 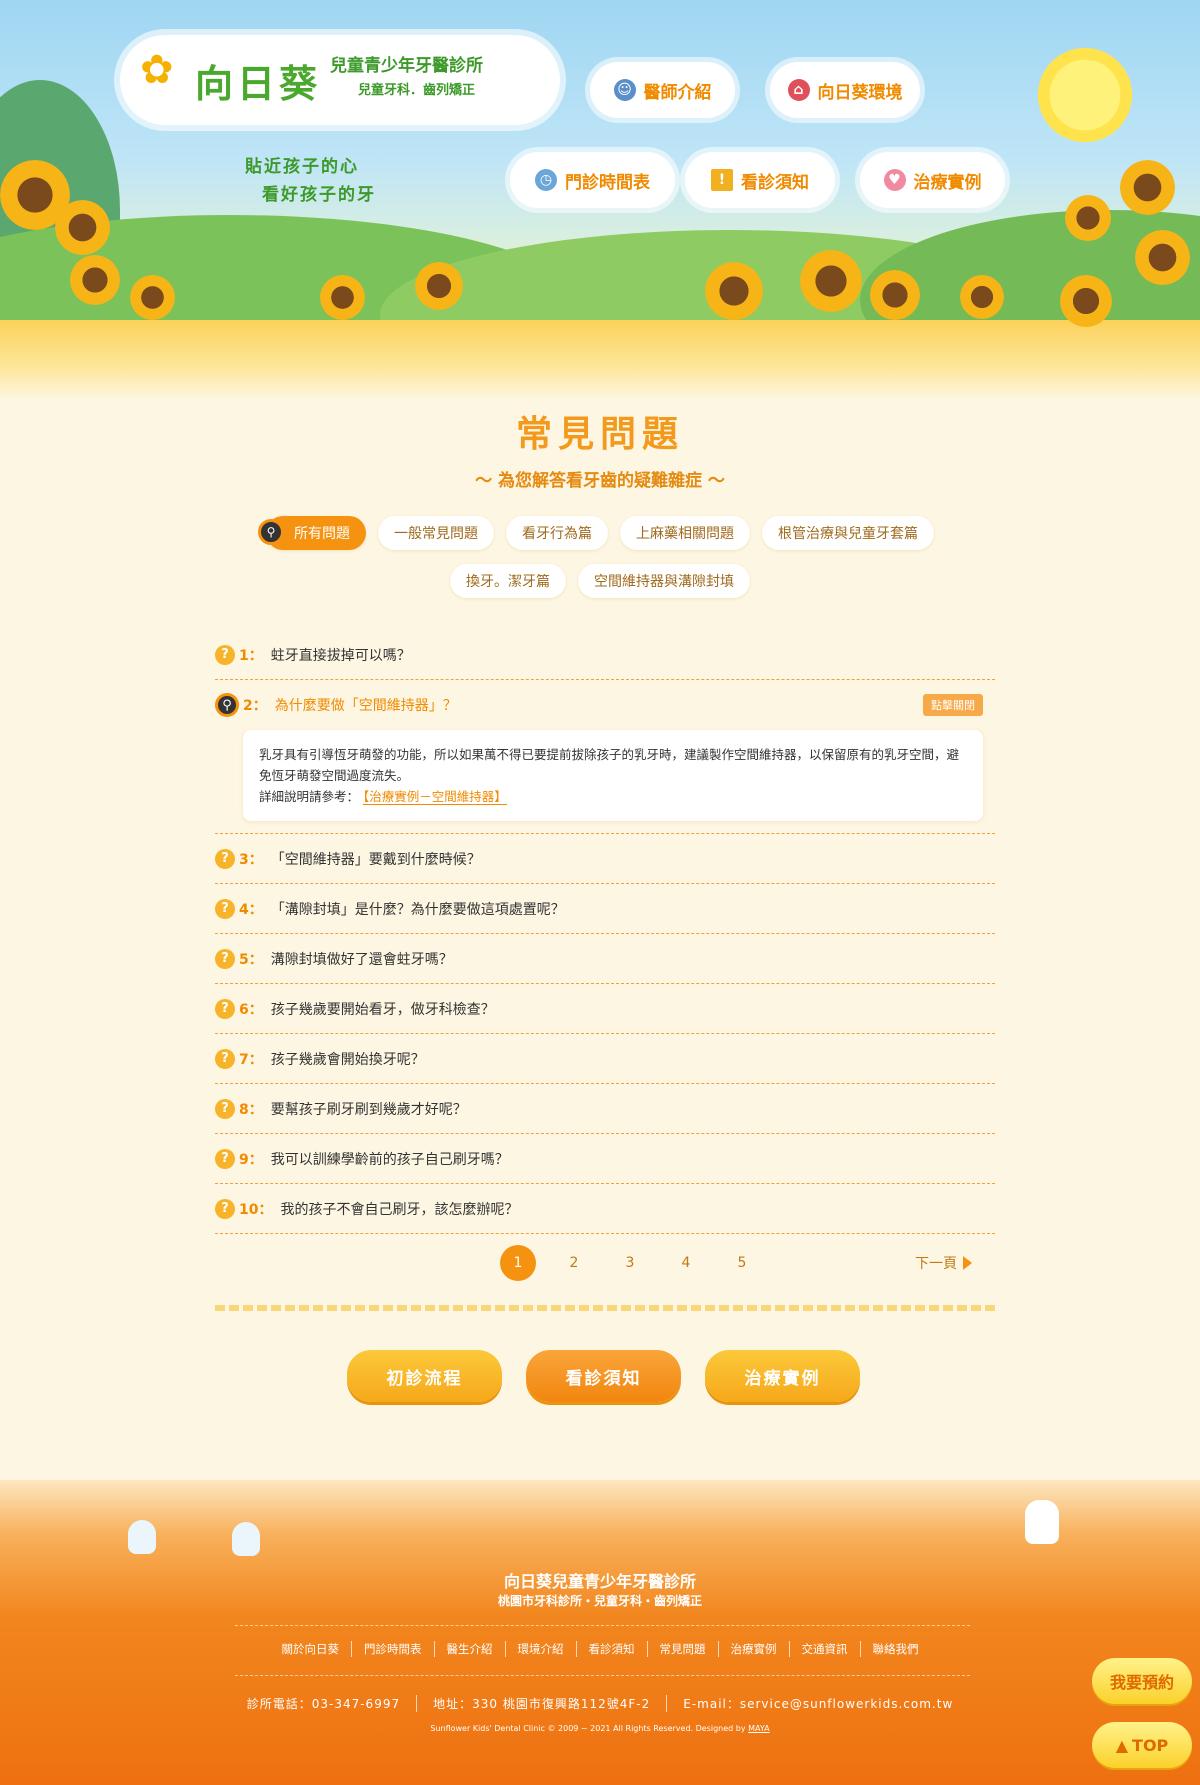 I want to click on faq-item: ? 3： 「空間維持器」要戴到什麼時候？, so click(x=605, y=859).